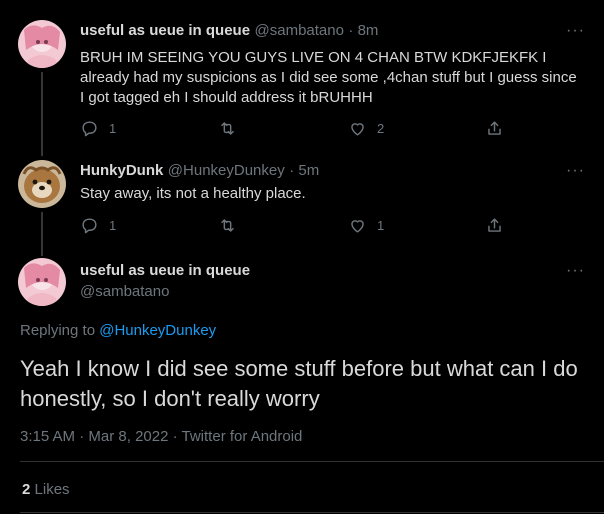 Image resolution: width=604 pixels, height=514 pixels. Describe the element at coordinates (242, 436) in the screenshot. I see `tweet-source: Twitter for Android` at that location.